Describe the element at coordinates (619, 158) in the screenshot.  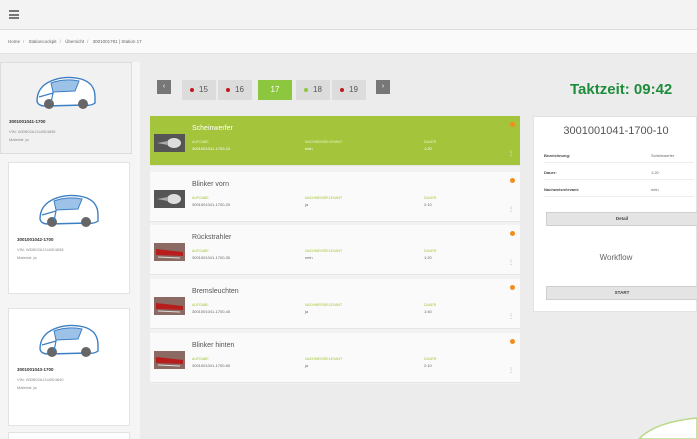
I see `detail-row-bezeichnung: Bezeichnung: Scheinwerfer` at that location.